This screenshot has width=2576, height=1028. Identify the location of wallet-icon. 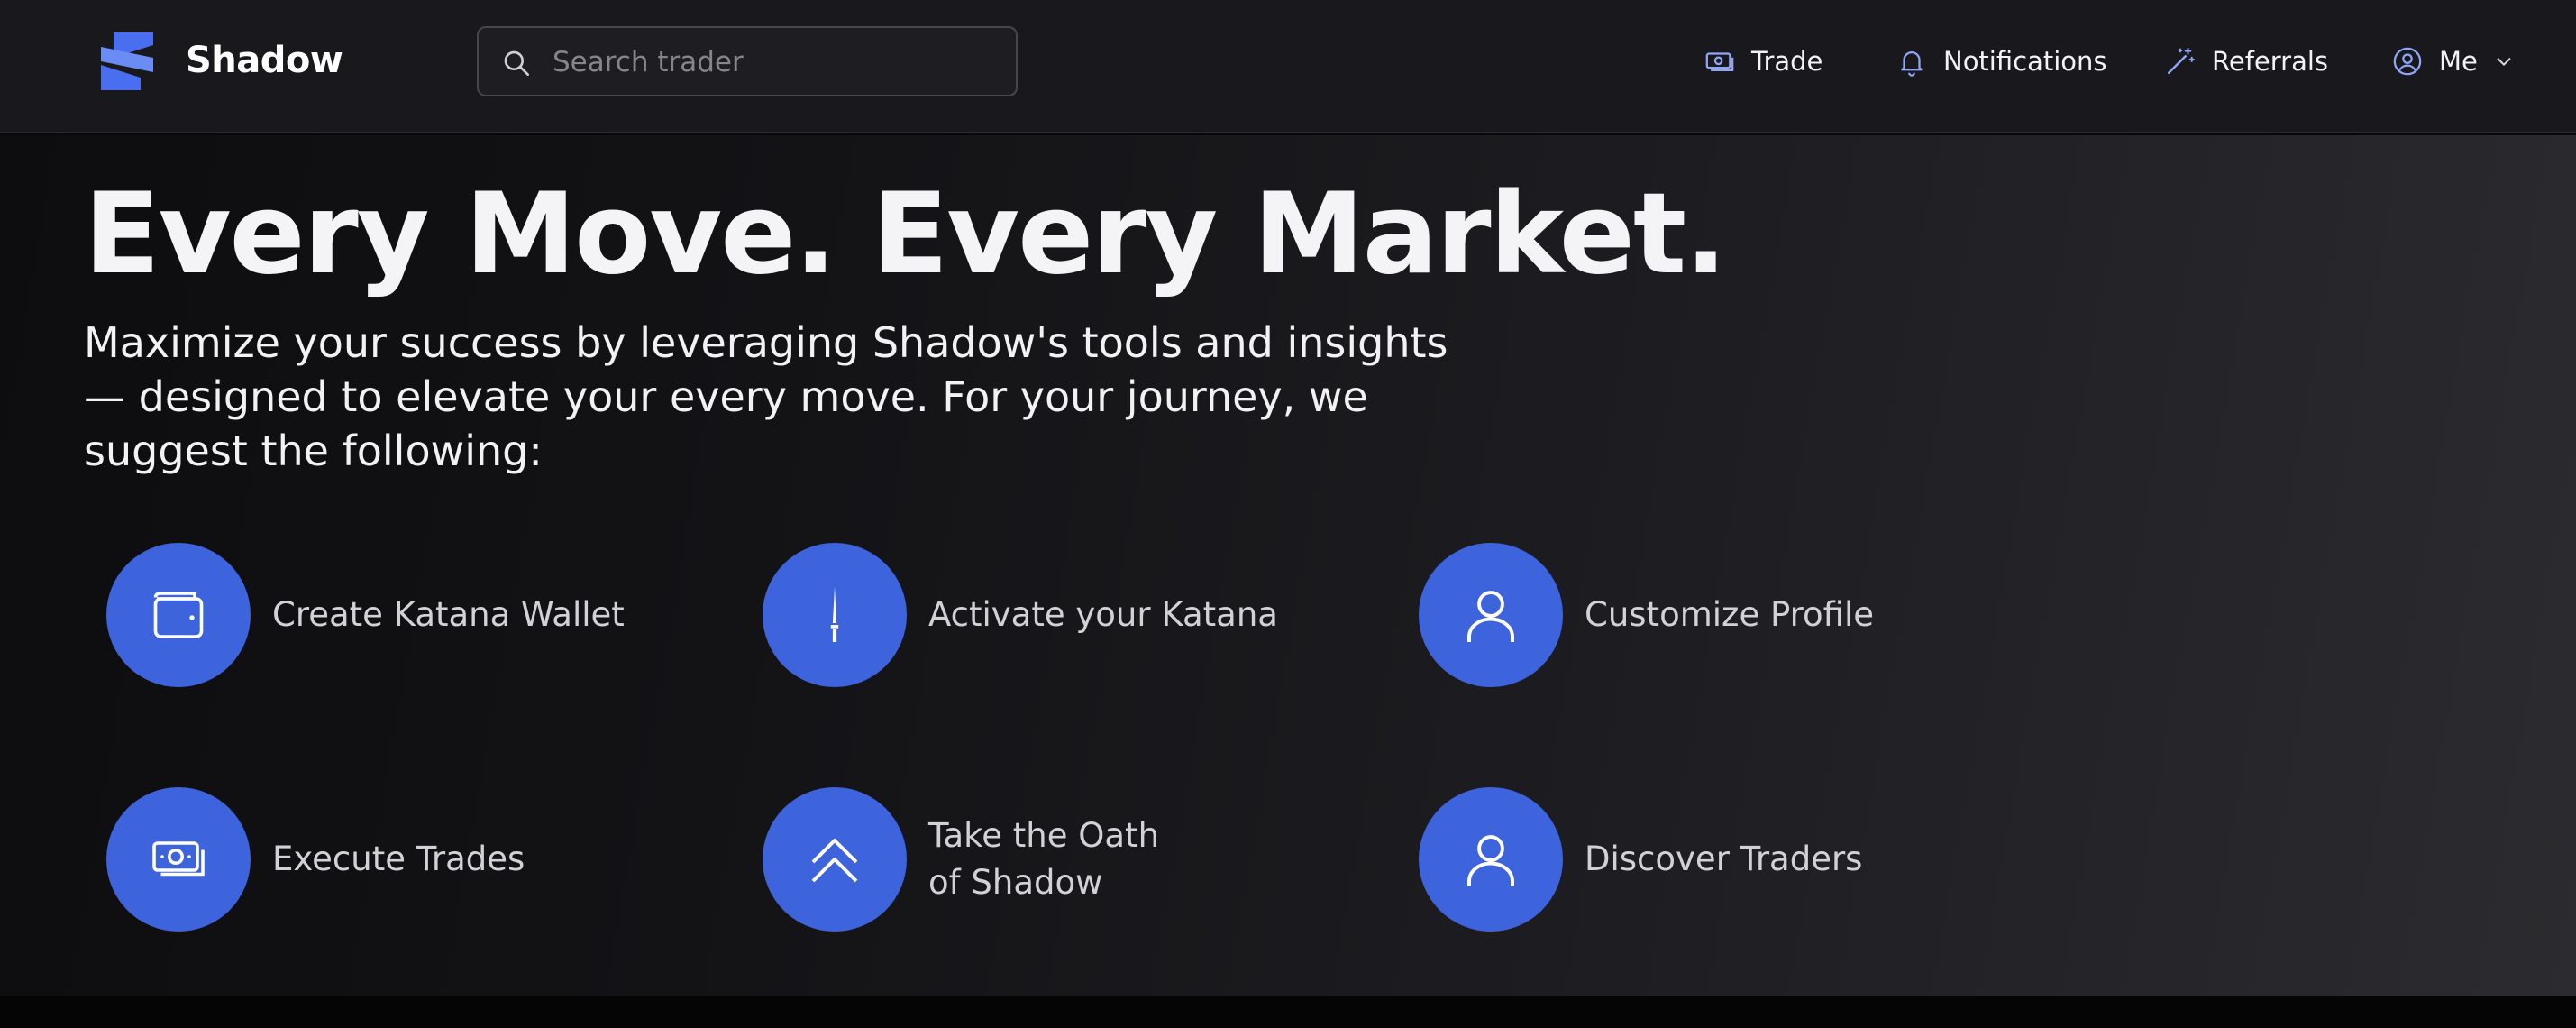
(178, 615).